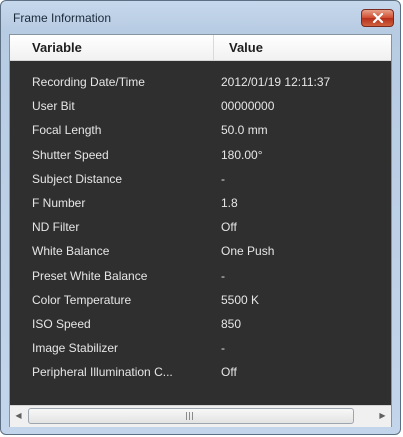  What do you see at coordinates (56, 227) in the screenshot?
I see `variable-cell: ND Filter` at bounding box center [56, 227].